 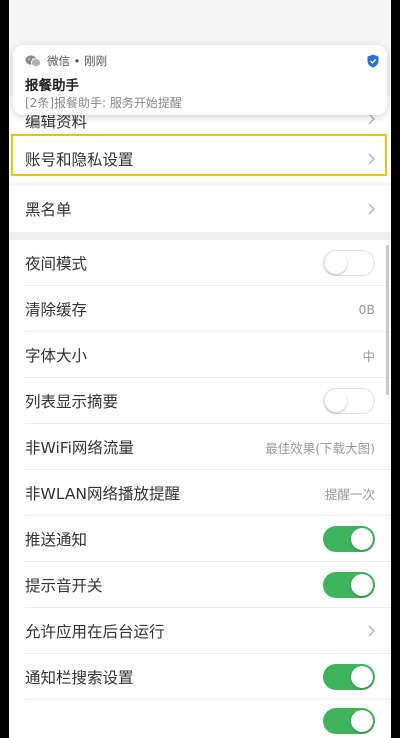 I want to click on cache-size-value: 0B, so click(x=366, y=309).